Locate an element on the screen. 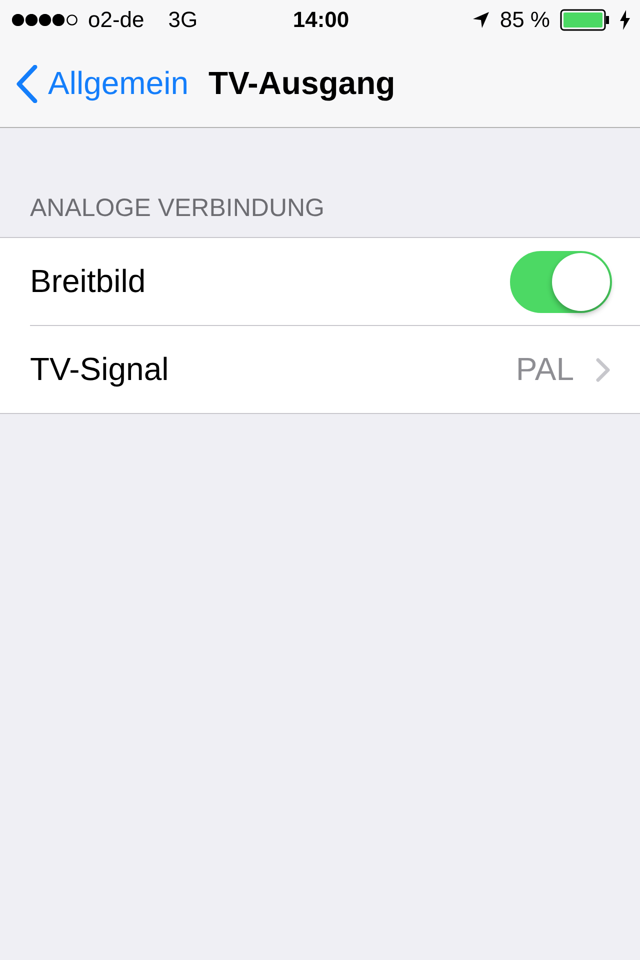  setting-label: Breitbild is located at coordinates (88, 281).